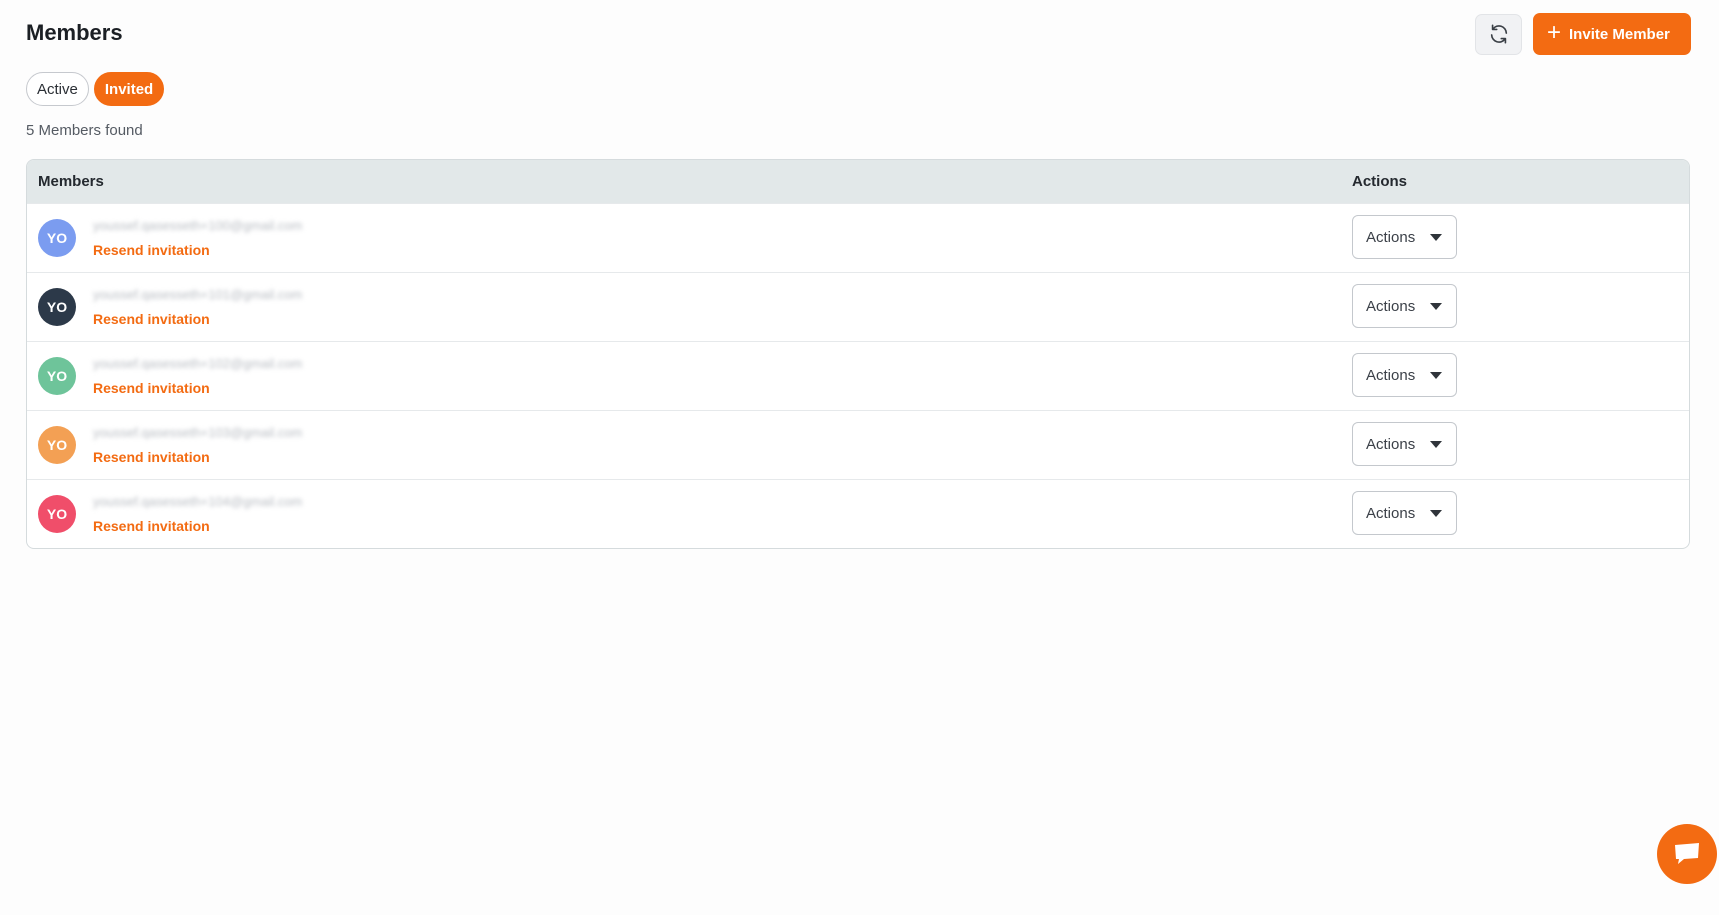 Image resolution: width=1719 pixels, height=915 pixels. I want to click on filter-tabs: Active Invited, so click(95, 89).